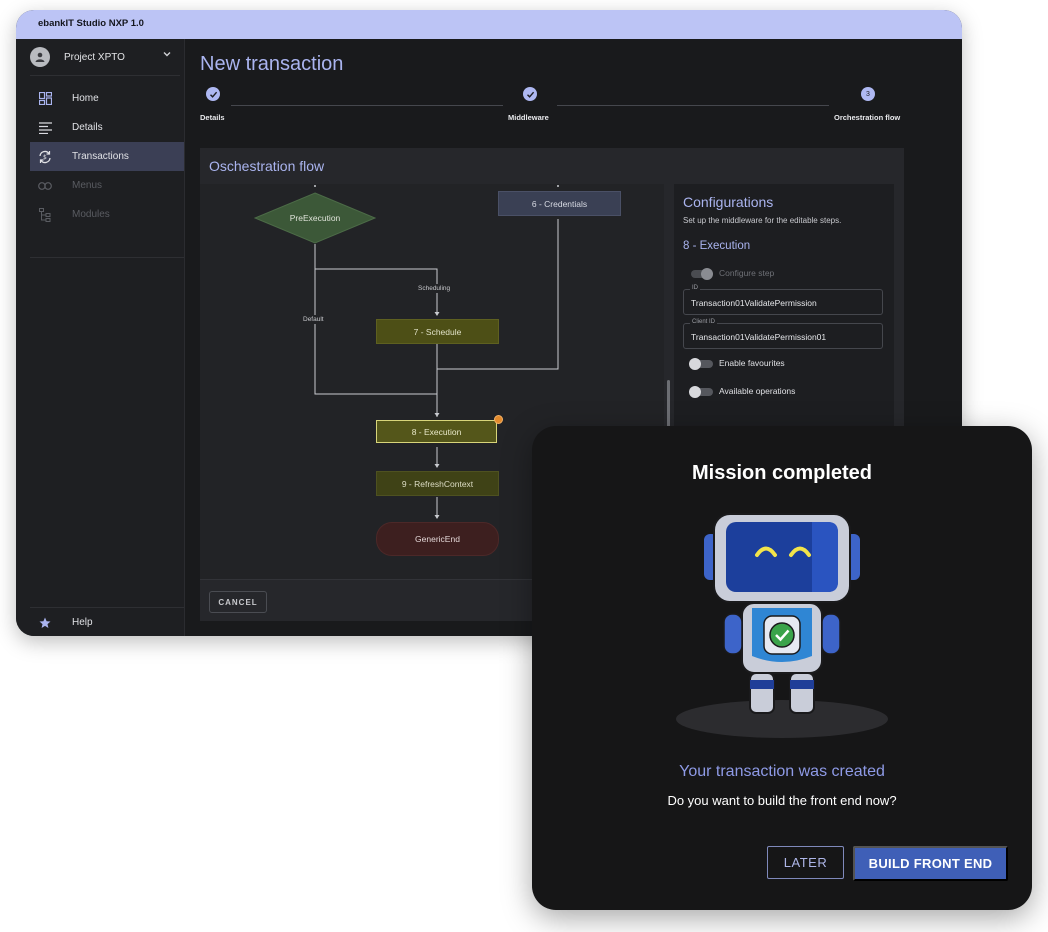 The height and width of the screenshot is (932, 1048). What do you see at coordinates (930, 863) in the screenshot?
I see `build-front-end-button: BUILD FRONT END` at bounding box center [930, 863].